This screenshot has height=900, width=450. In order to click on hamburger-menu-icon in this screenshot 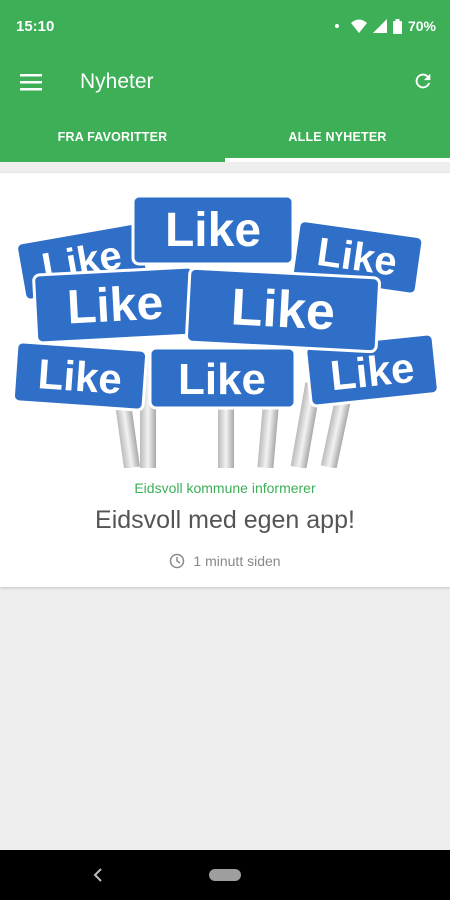, I will do `click(31, 82)`.